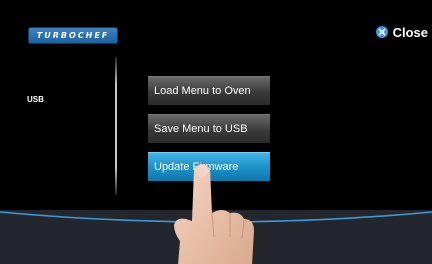  What do you see at coordinates (214, 214) in the screenshot?
I see `pointing-hand-image` at bounding box center [214, 214].